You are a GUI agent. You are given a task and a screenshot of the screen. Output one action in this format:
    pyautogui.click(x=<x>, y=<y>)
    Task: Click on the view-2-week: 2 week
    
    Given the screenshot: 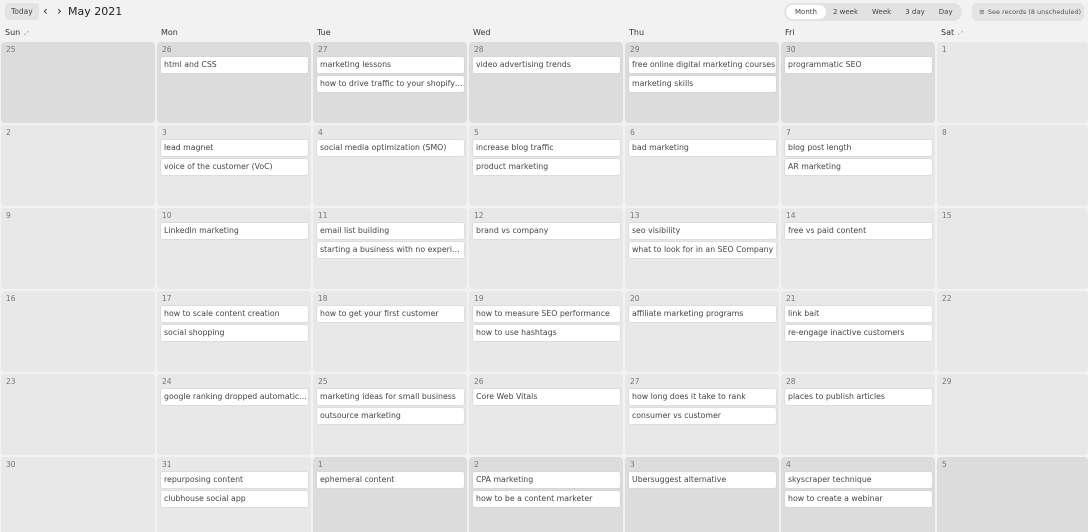 What is the action you would take?
    pyautogui.click(x=845, y=12)
    